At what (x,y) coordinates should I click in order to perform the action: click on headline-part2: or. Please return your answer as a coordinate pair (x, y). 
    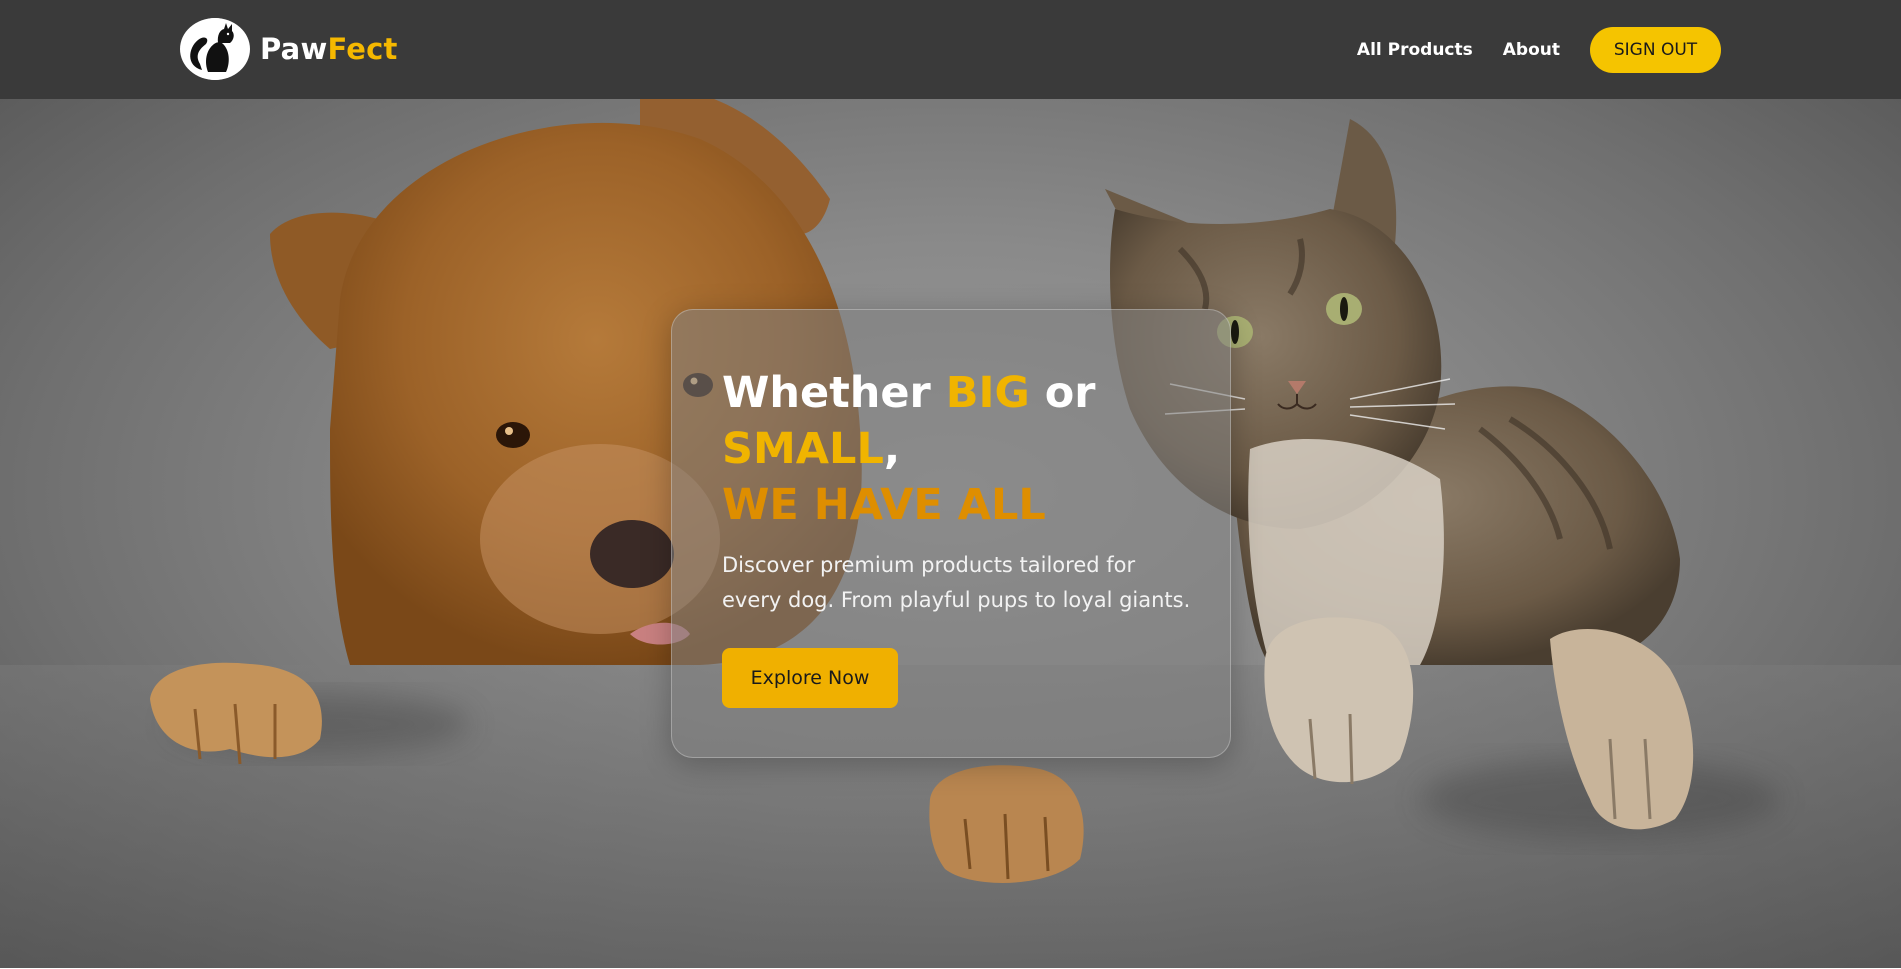
    Looking at the image, I should click on (1062, 393).